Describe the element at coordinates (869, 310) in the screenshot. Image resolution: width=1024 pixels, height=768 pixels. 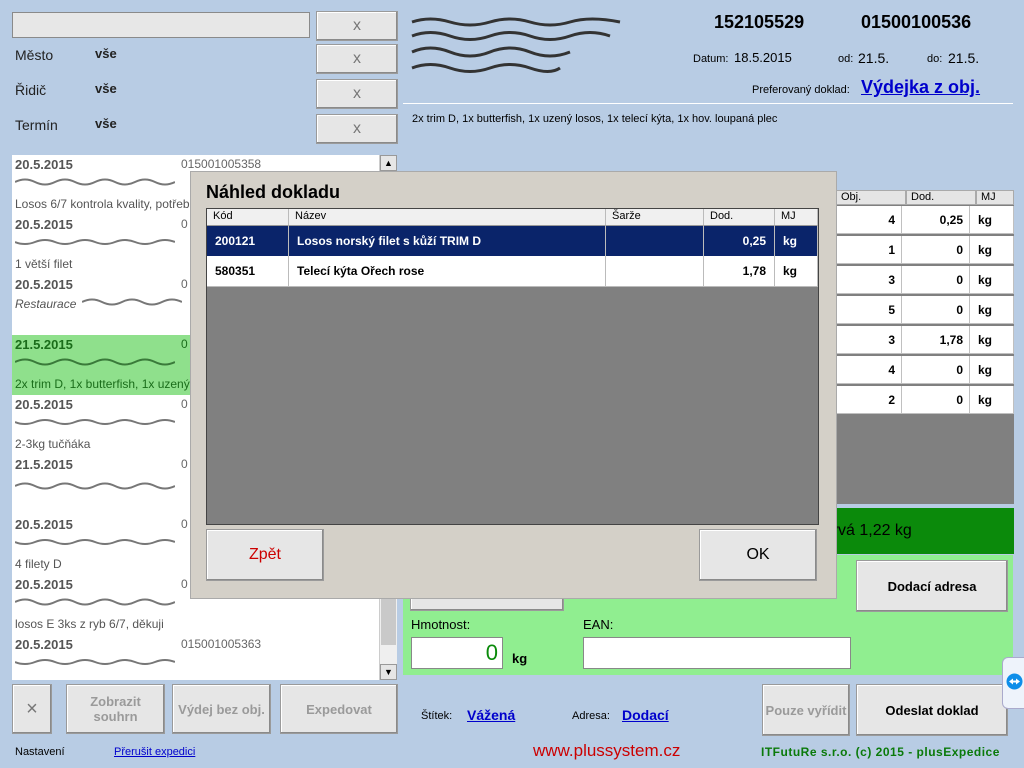
I see `cell-obj: 5` at that location.